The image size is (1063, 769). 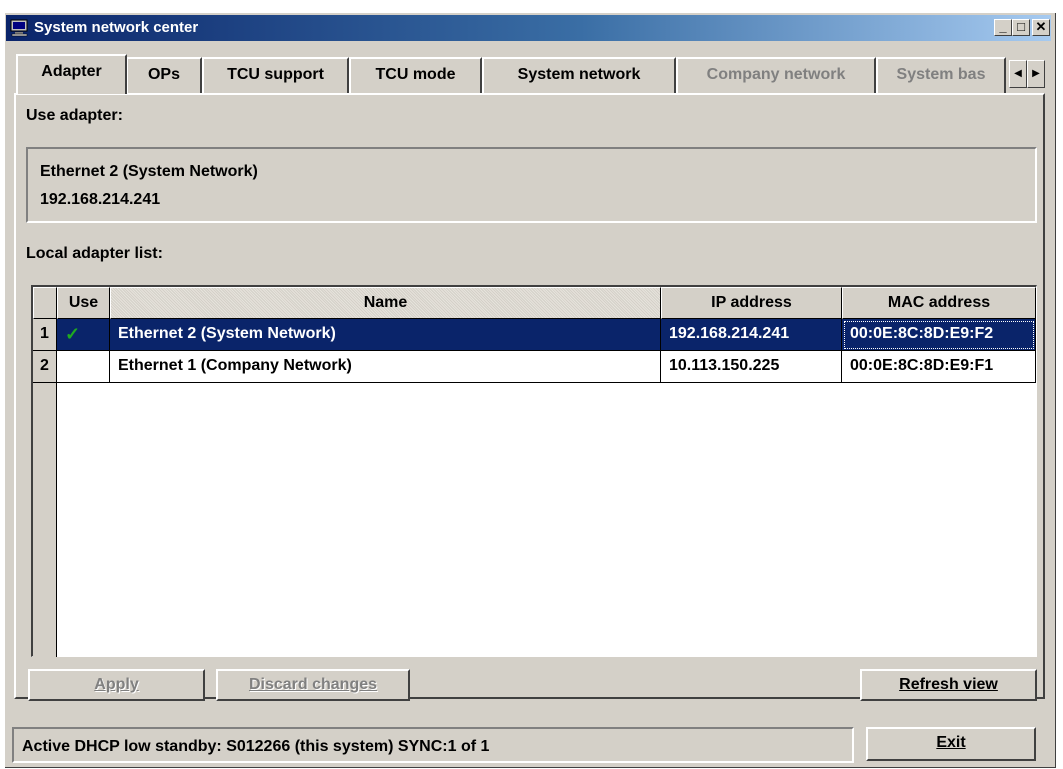 What do you see at coordinates (83, 303) in the screenshot?
I see `column-header-use: Use` at bounding box center [83, 303].